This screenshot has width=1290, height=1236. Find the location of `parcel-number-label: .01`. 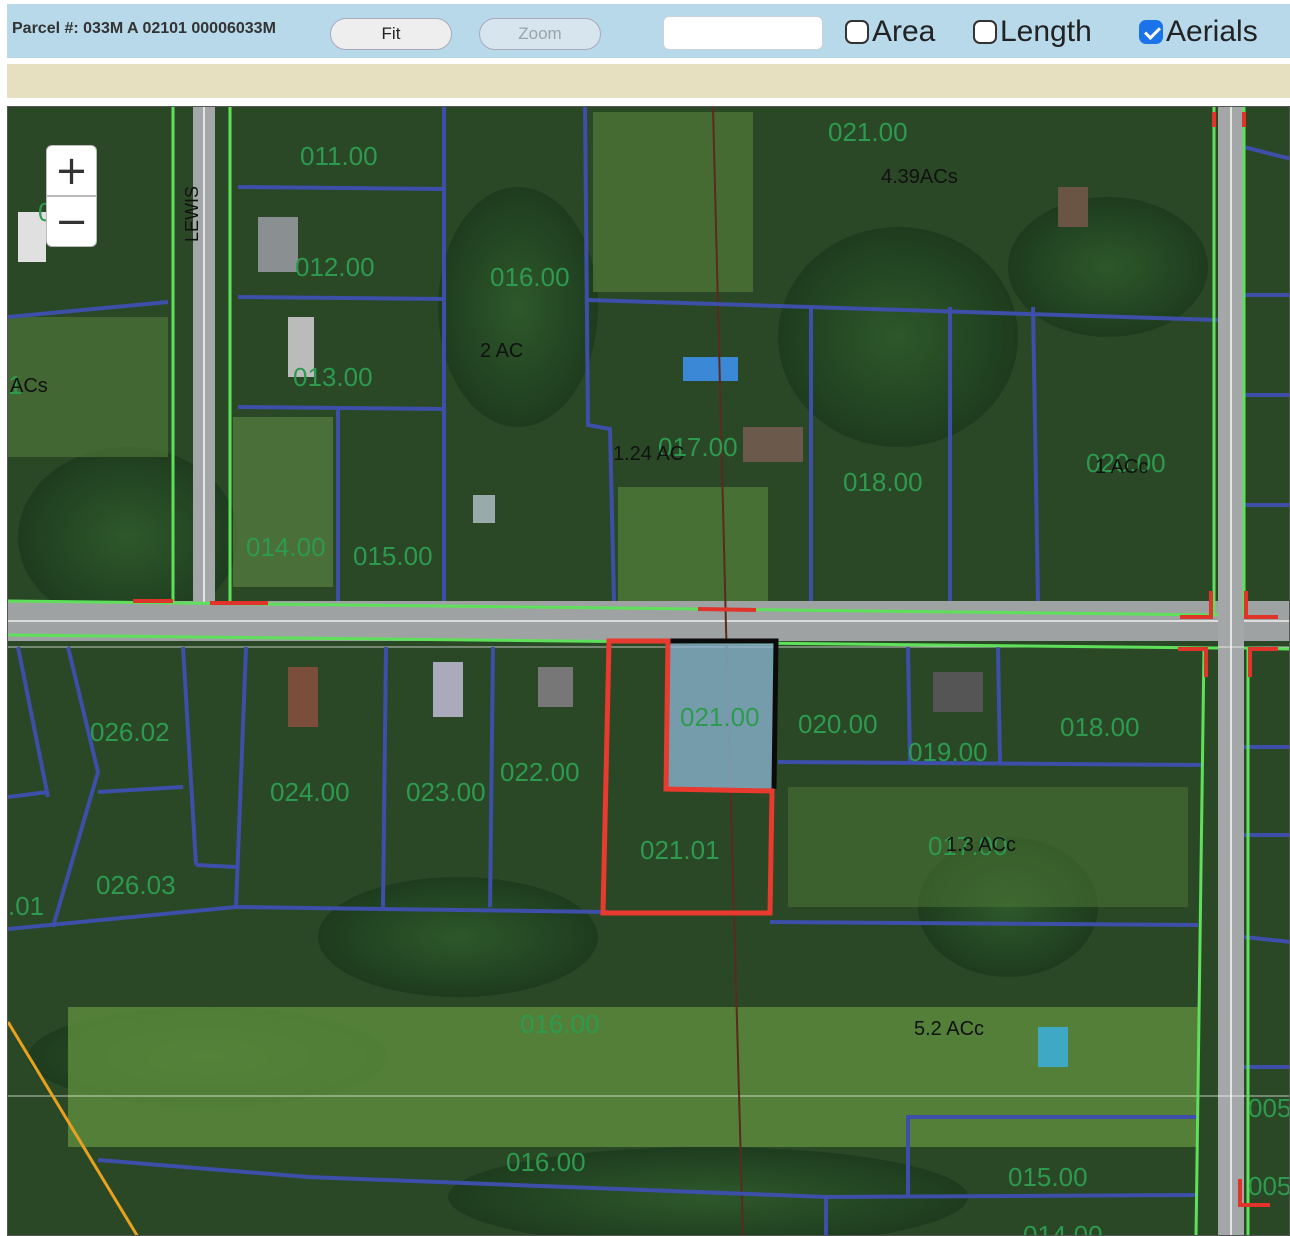

parcel-number-label: .01 is located at coordinates (26, 906).